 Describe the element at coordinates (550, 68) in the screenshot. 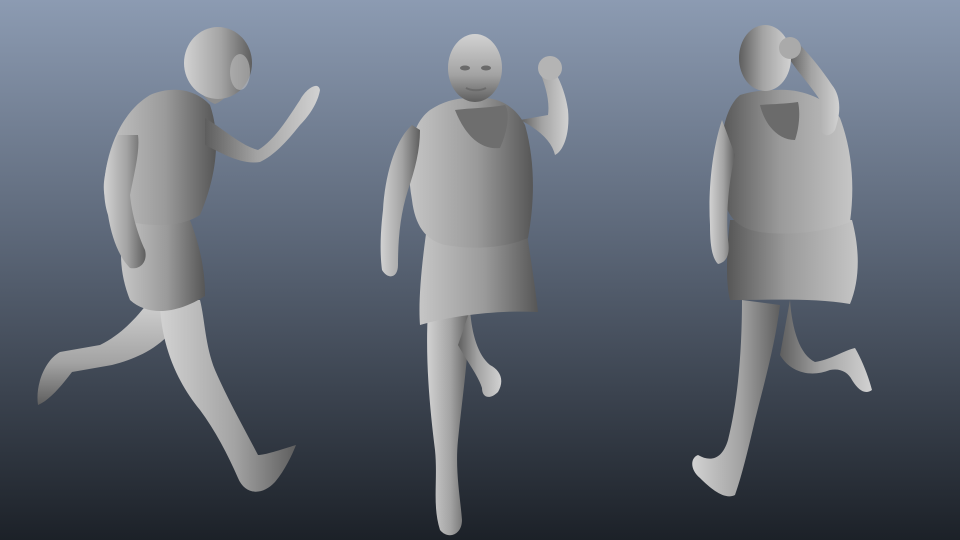

I see `figure-2-right-fist` at that location.